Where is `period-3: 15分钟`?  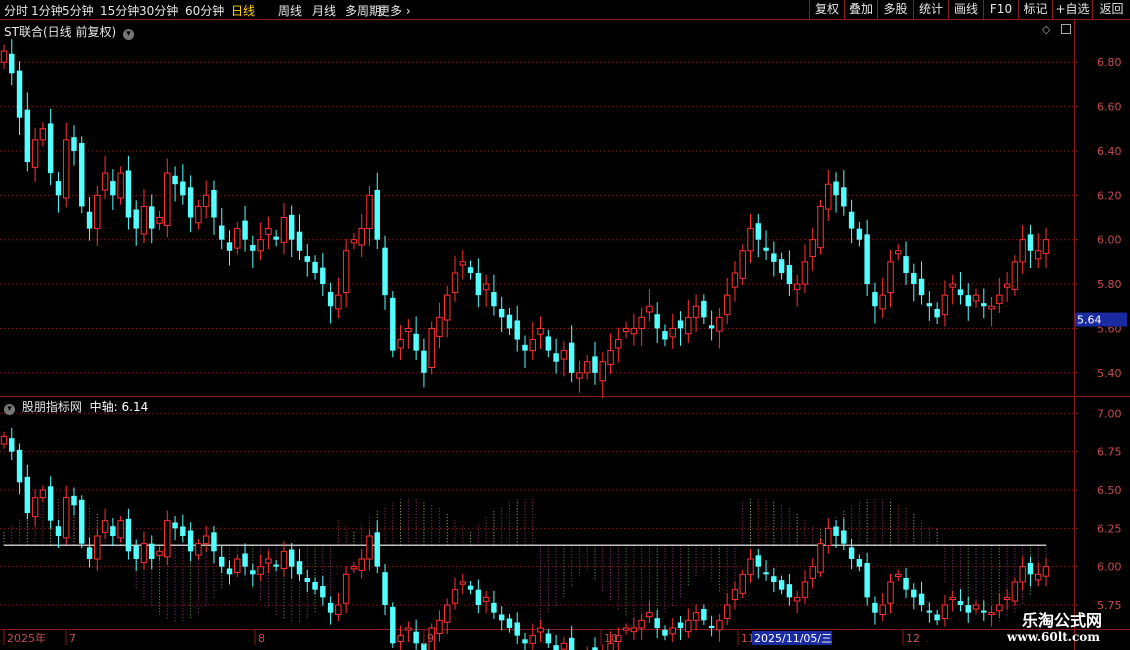 period-3: 15分钟 is located at coordinates (119, 10).